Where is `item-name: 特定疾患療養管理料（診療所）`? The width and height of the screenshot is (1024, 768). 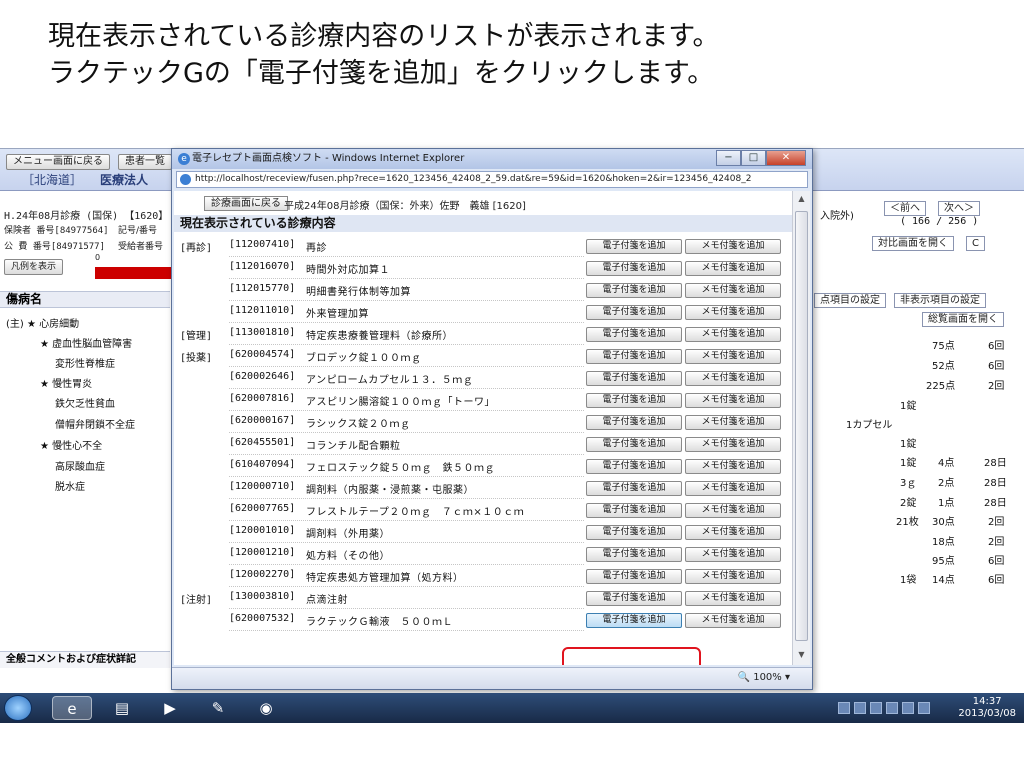 item-name: 特定疾患療養管理料（診療所） is located at coordinates (379, 336).